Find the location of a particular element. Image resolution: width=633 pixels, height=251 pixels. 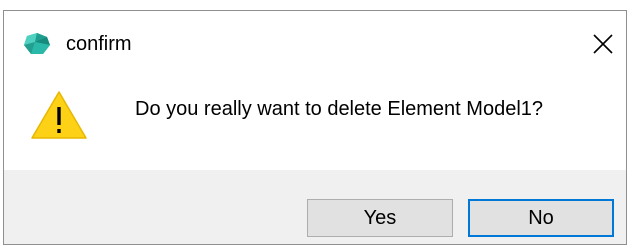

yes-button: Yes is located at coordinates (380, 218).